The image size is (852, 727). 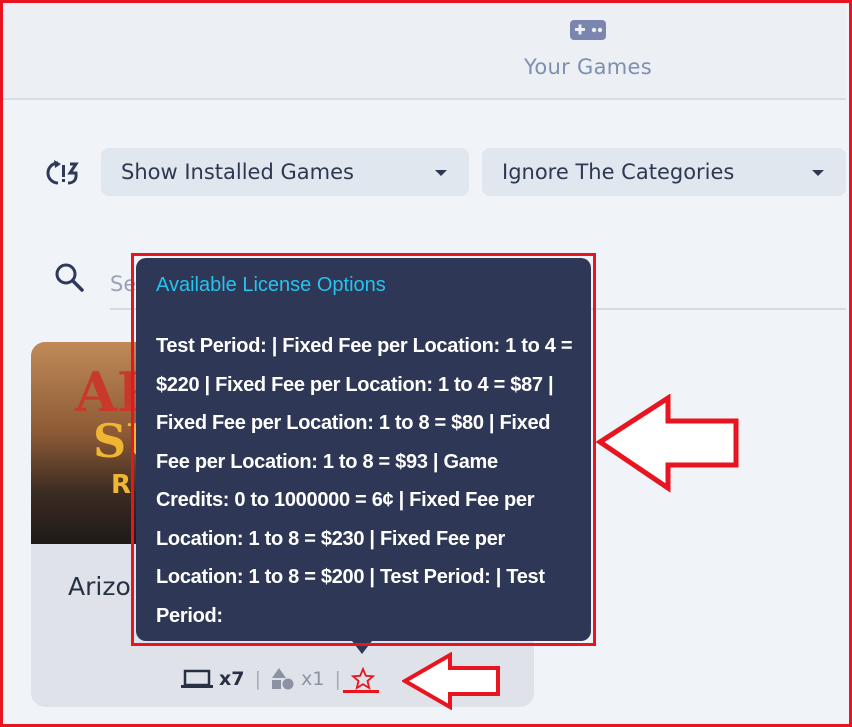 I want to click on shapes-icon, so click(x=283, y=678).